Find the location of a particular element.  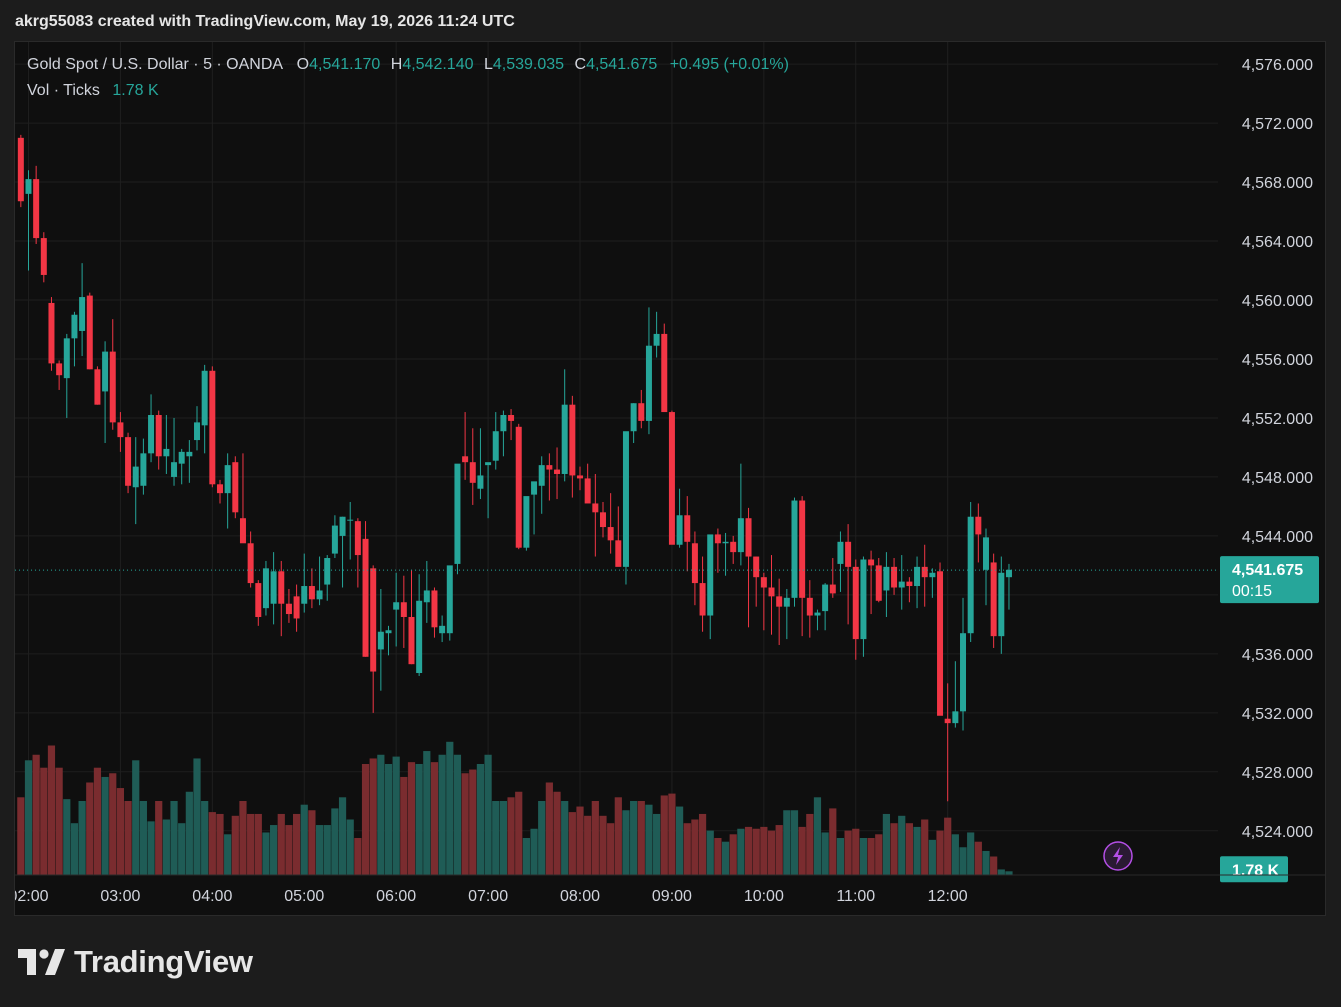

price-axis-label: 4,572.000 is located at coordinates (1277, 124).